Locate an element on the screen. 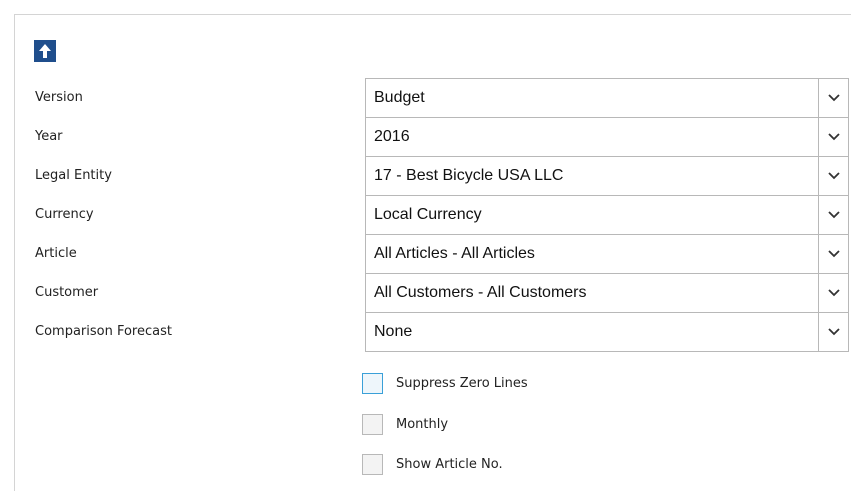 The height and width of the screenshot is (491, 851). version-row: Version Budget is located at coordinates (443, 98).